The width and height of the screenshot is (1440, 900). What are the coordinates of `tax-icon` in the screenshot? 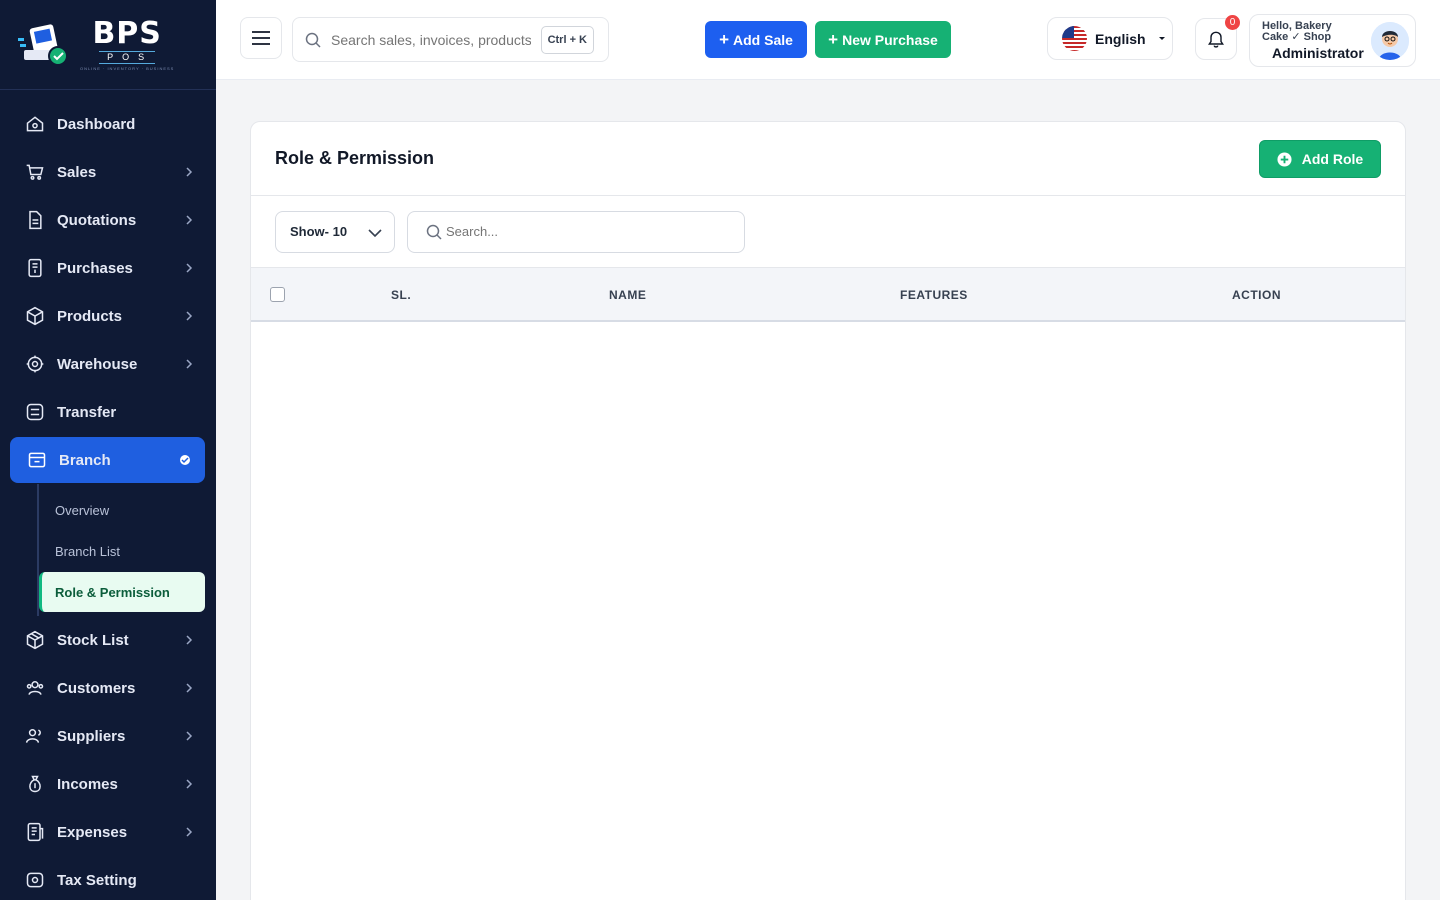 It's located at (35, 880).